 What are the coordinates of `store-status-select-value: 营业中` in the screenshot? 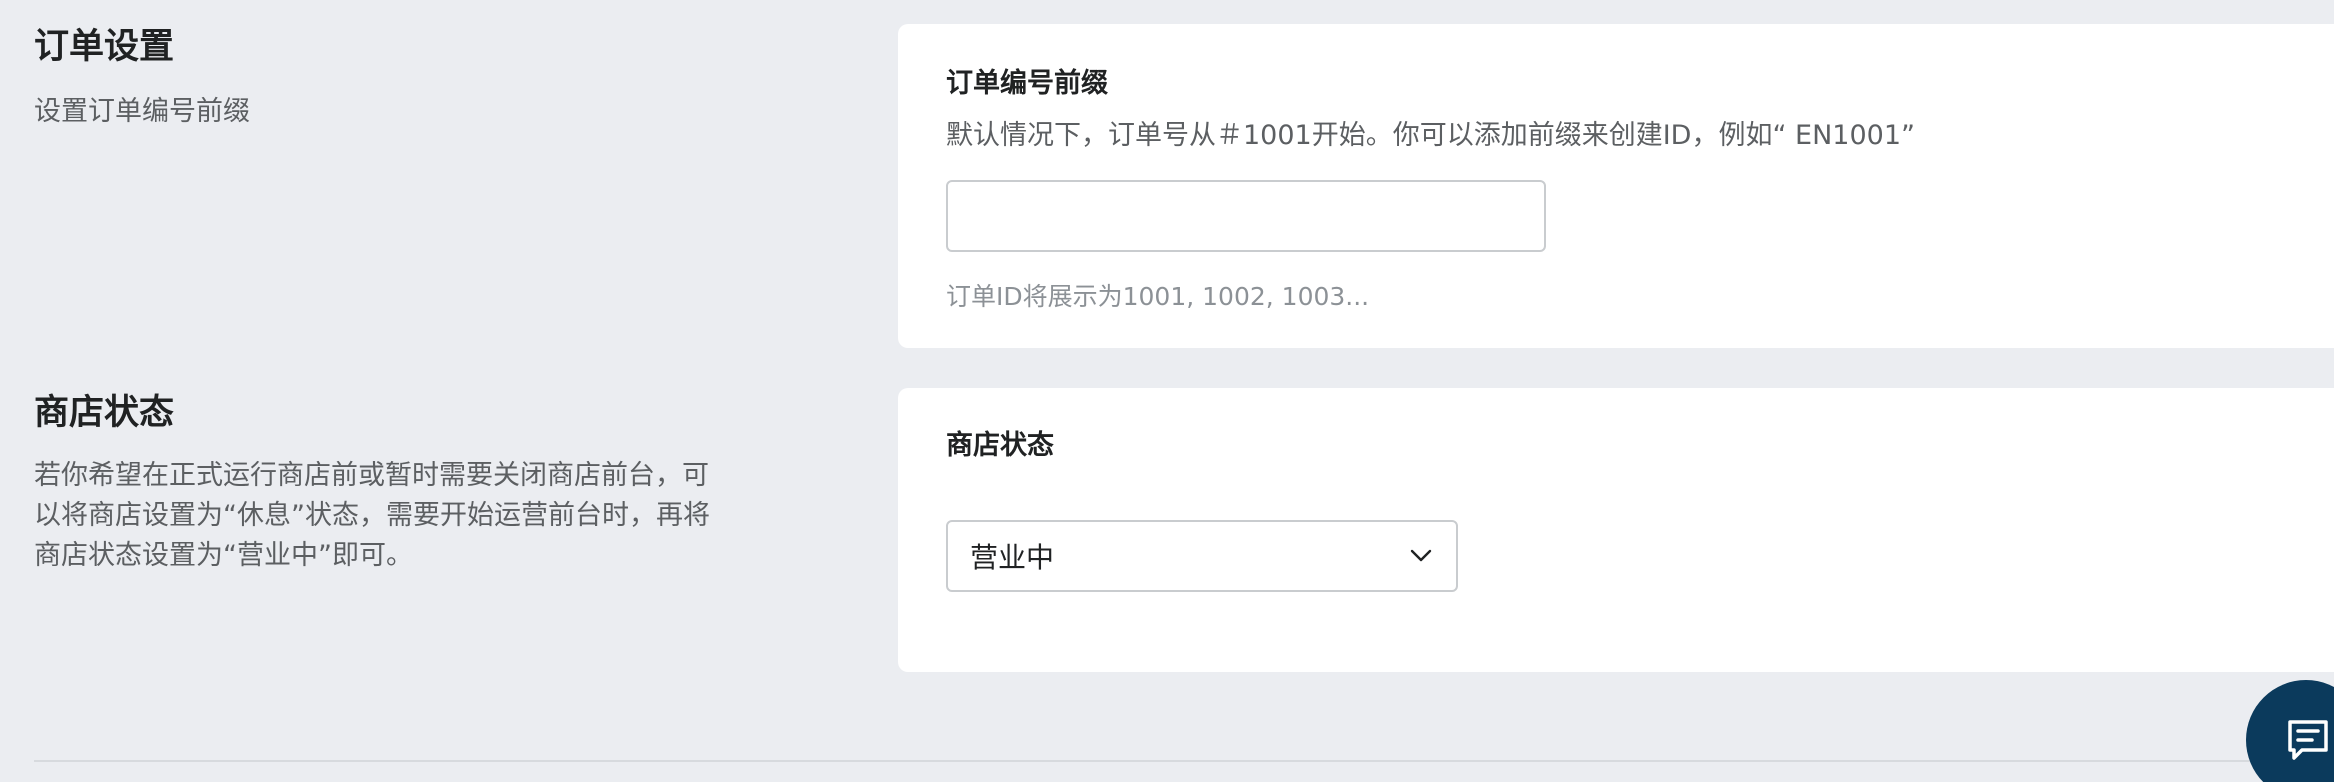 It's located at (1012, 557).